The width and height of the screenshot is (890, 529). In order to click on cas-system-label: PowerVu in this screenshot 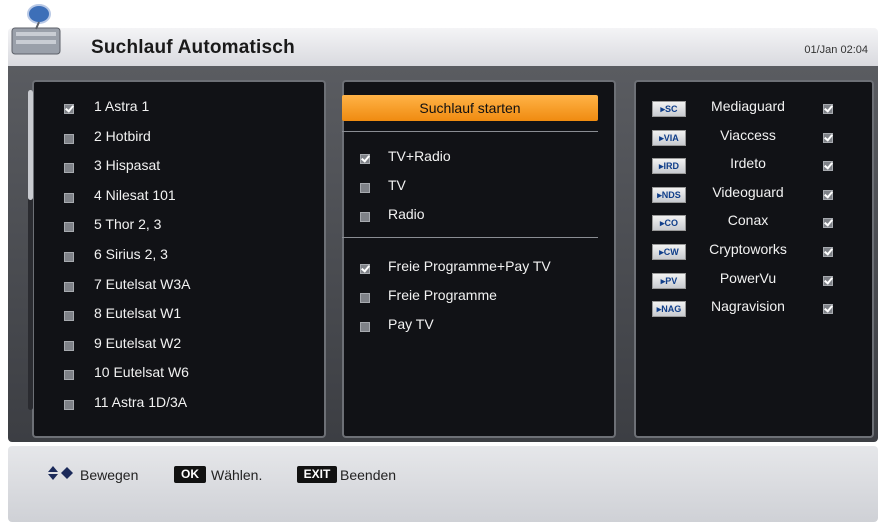, I will do `click(748, 277)`.